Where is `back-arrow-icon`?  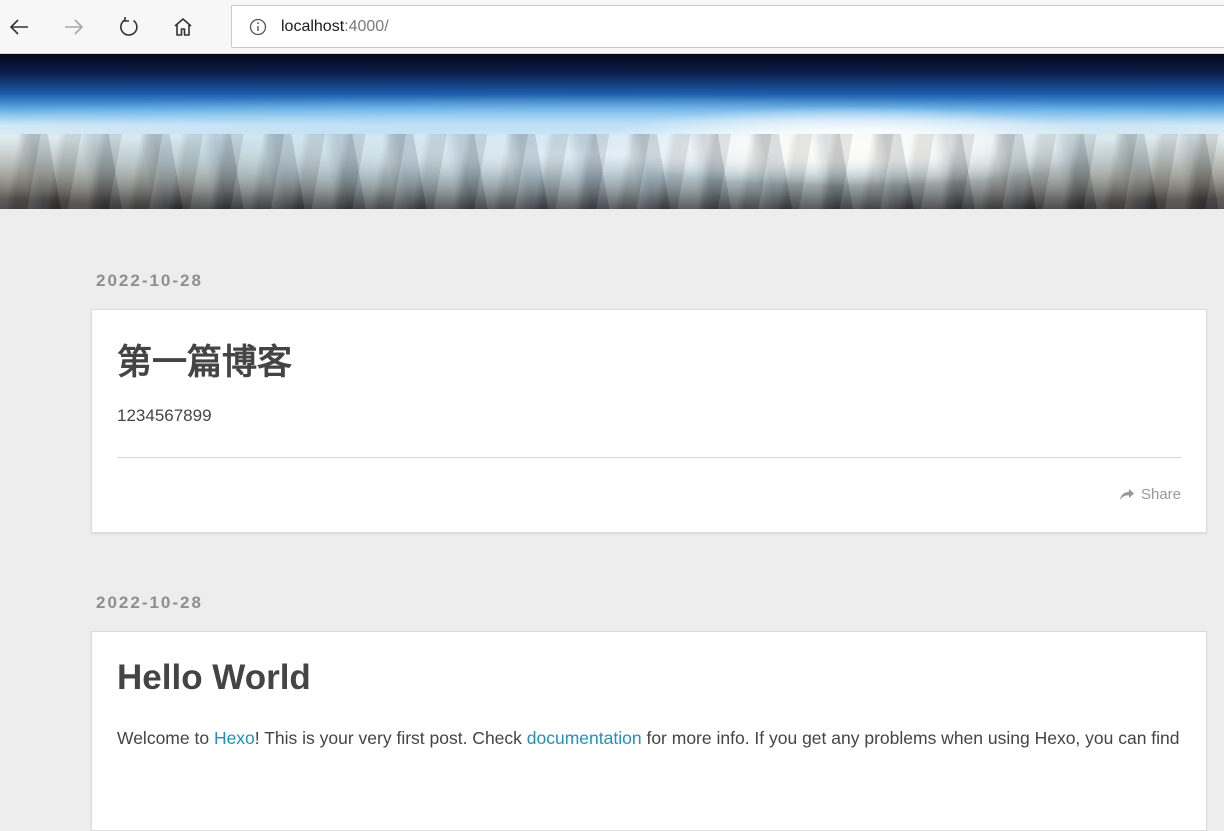
back-arrow-icon is located at coordinates (18, 27).